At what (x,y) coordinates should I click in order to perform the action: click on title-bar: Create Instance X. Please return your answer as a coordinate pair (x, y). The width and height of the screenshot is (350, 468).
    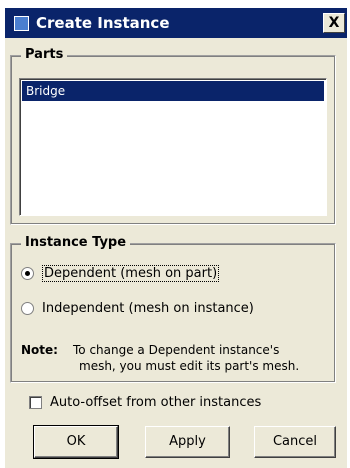
    Looking at the image, I should click on (176, 23).